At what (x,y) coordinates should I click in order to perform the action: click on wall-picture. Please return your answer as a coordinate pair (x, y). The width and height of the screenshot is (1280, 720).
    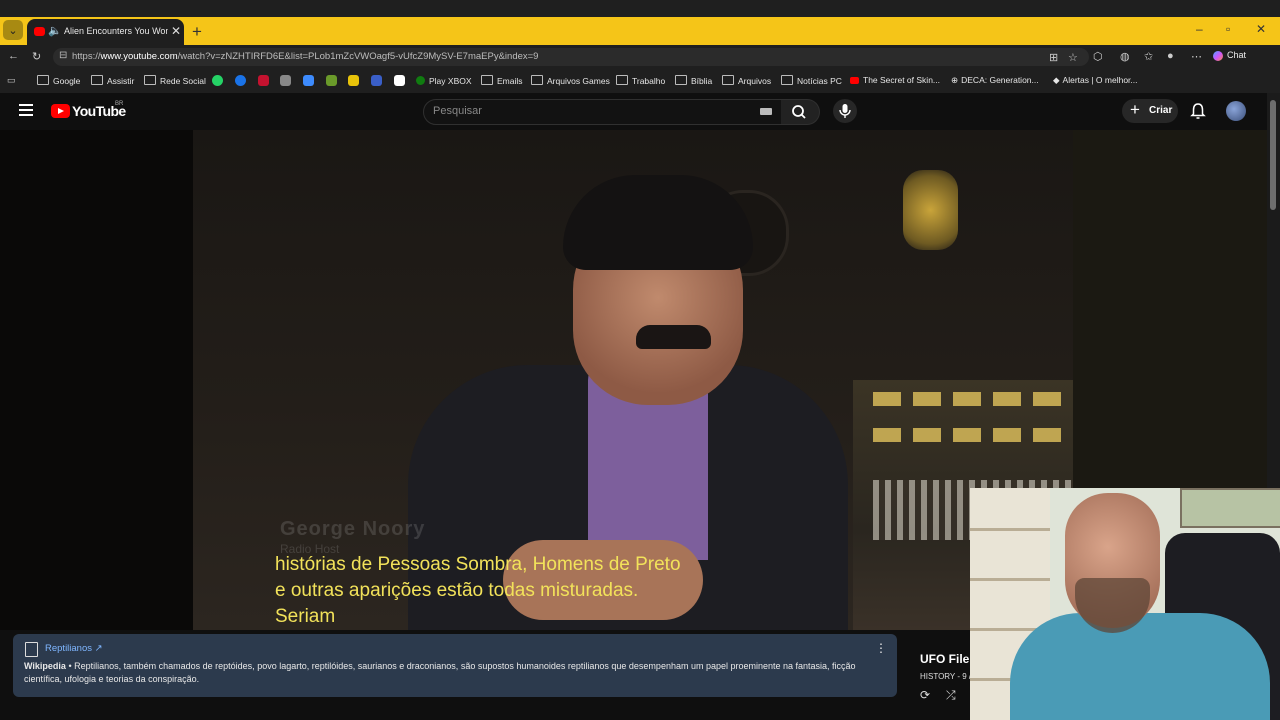
    Looking at the image, I should click on (1230, 508).